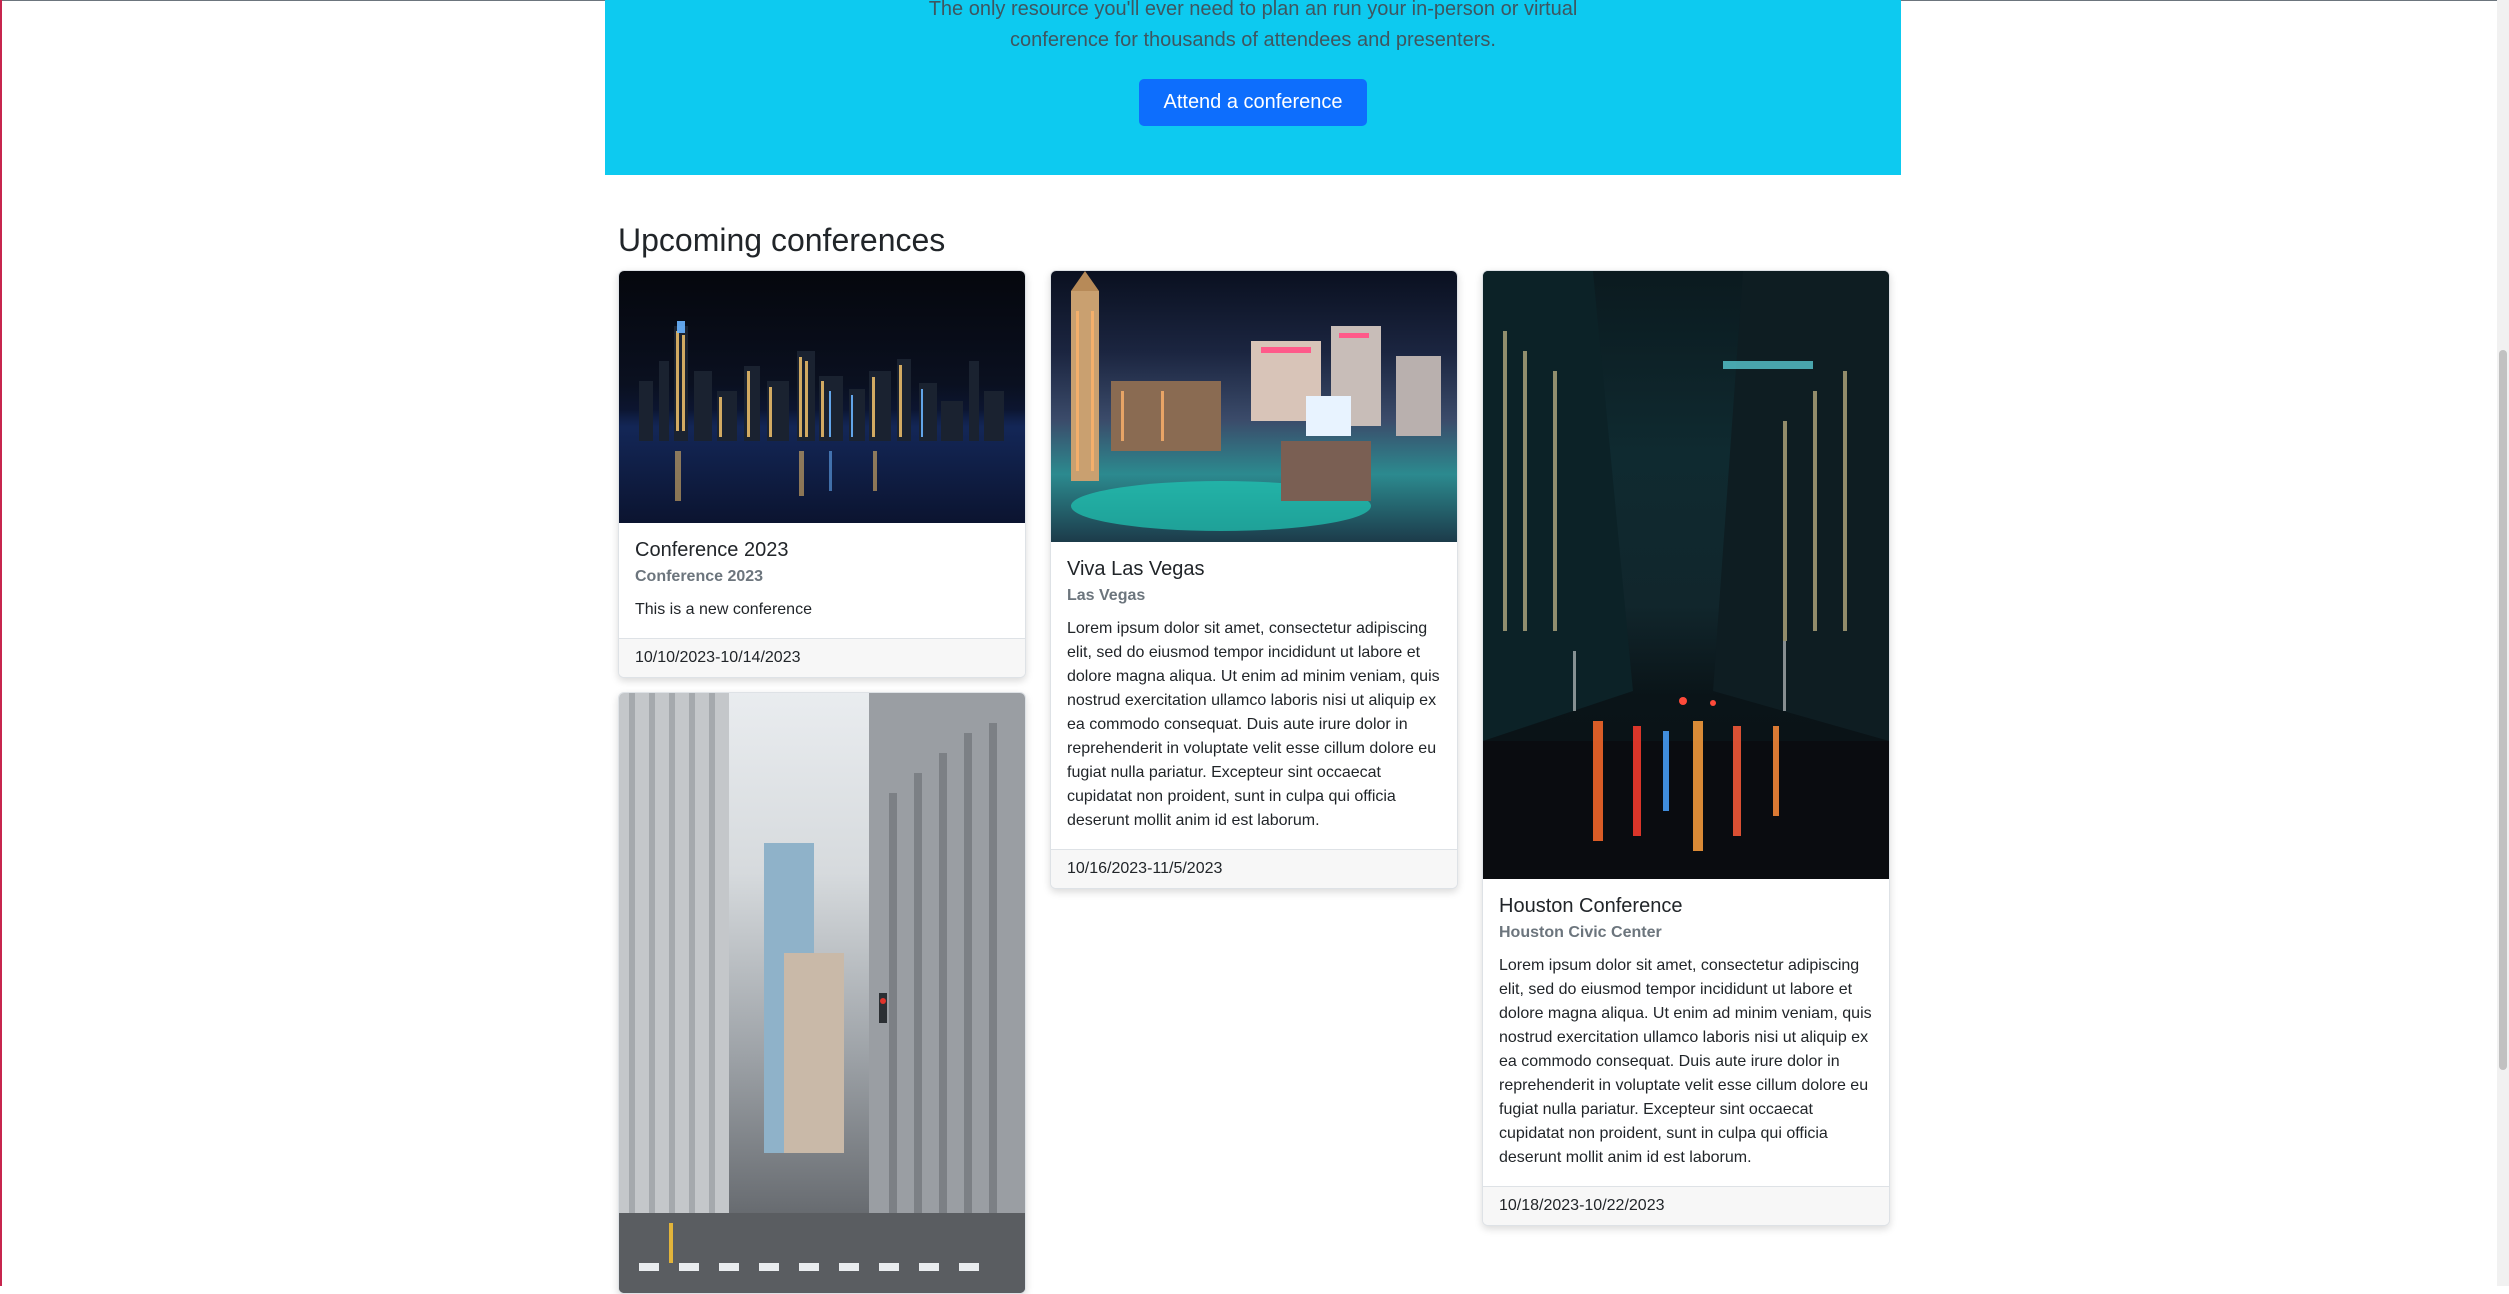  Describe the element at coordinates (1254, 868) in the screenshot. I see `card-dates: 10/16/2023-11/5/2023` at that location.